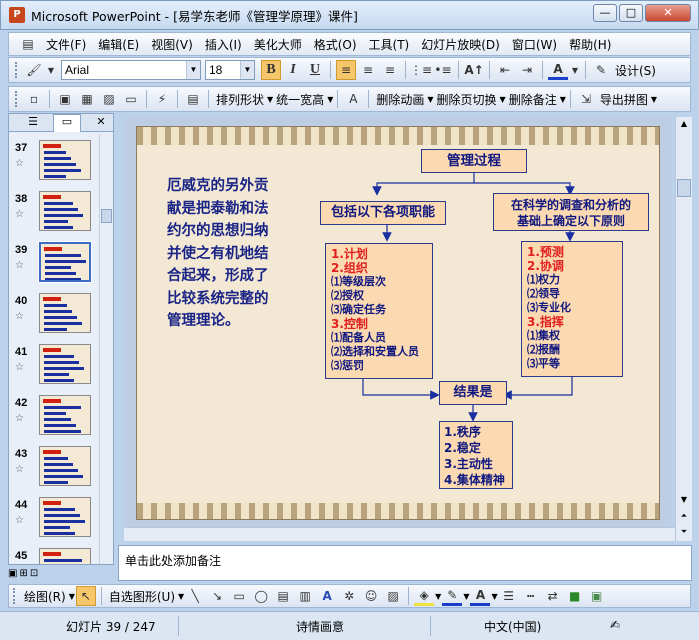 The height and width of the screenshot is (640, 699). I want to click on bulleted-list-icon: •≡, so click(443, 70).